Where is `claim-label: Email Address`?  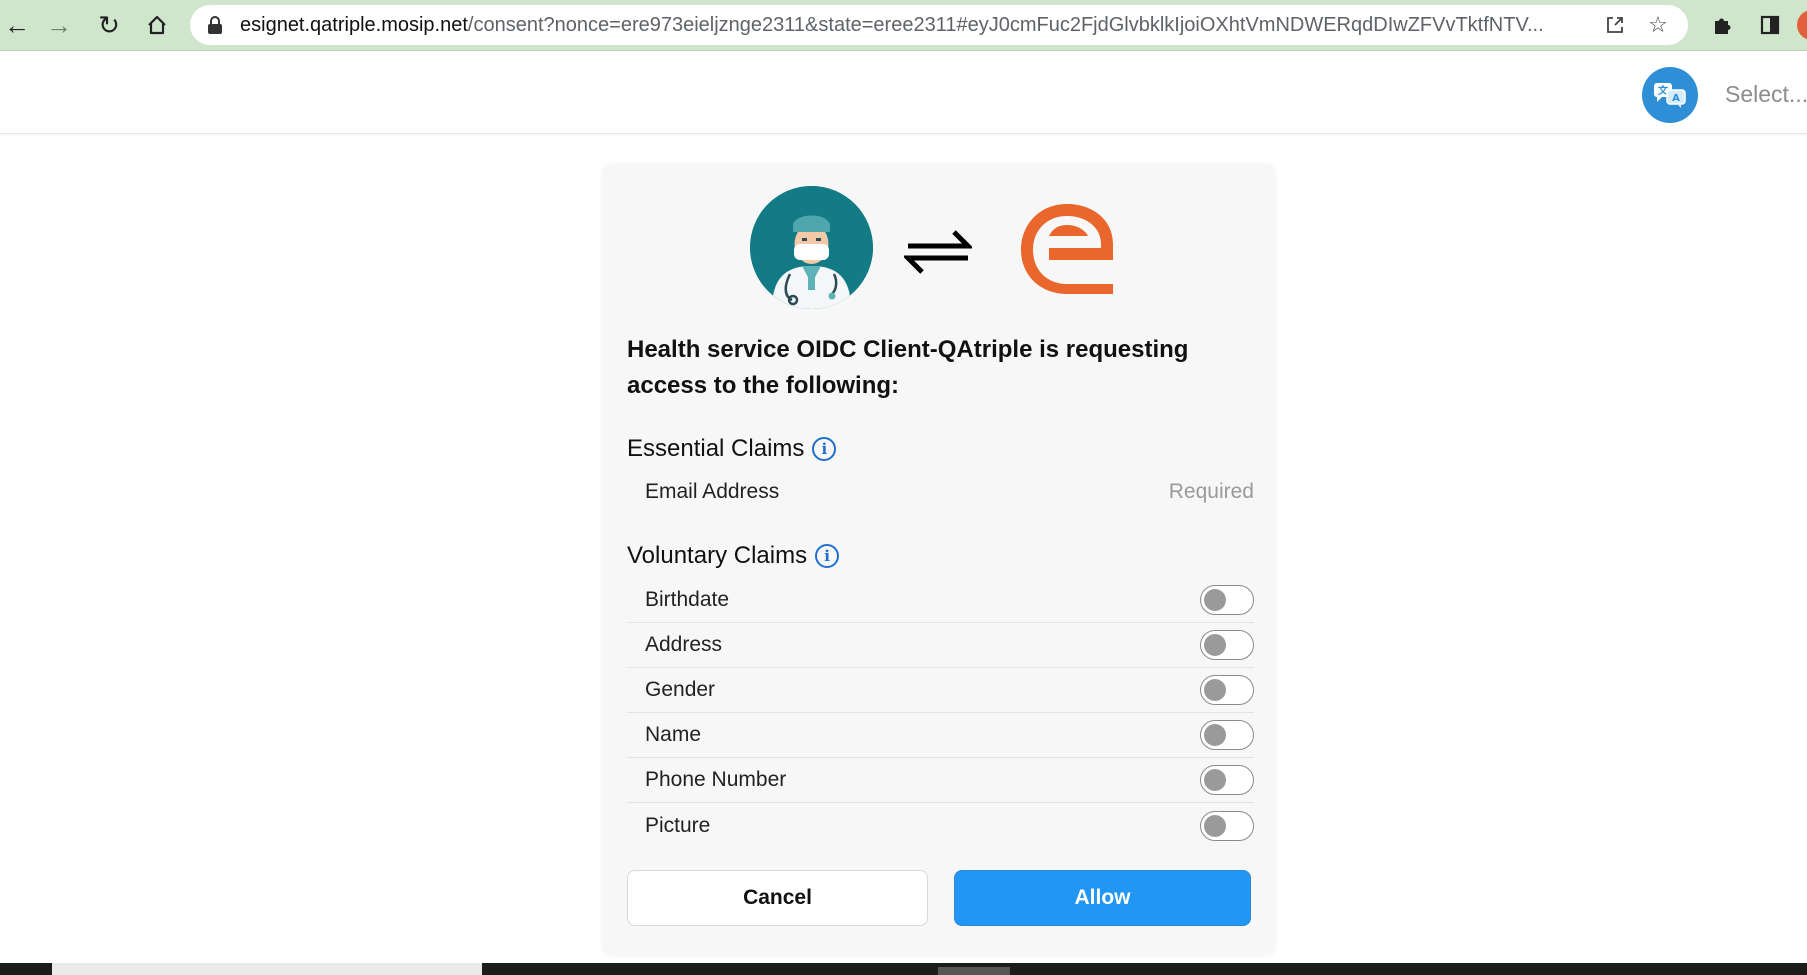
claim-label: Email Address is located at coordinates (712, 491).